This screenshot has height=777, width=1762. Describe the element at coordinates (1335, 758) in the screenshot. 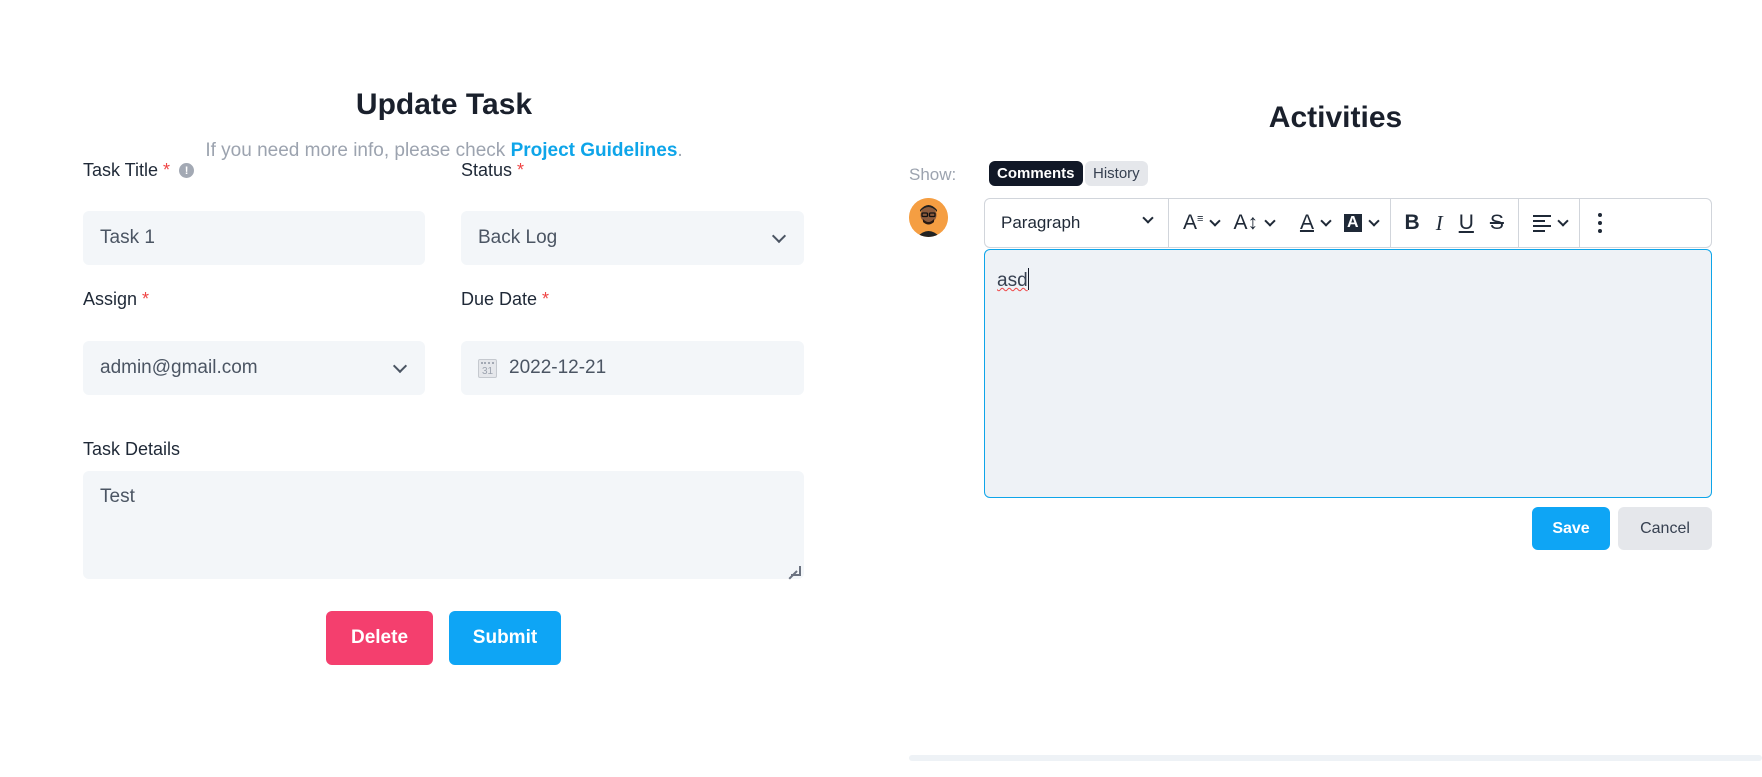

I see `horizontal-scrollbar` at that location.